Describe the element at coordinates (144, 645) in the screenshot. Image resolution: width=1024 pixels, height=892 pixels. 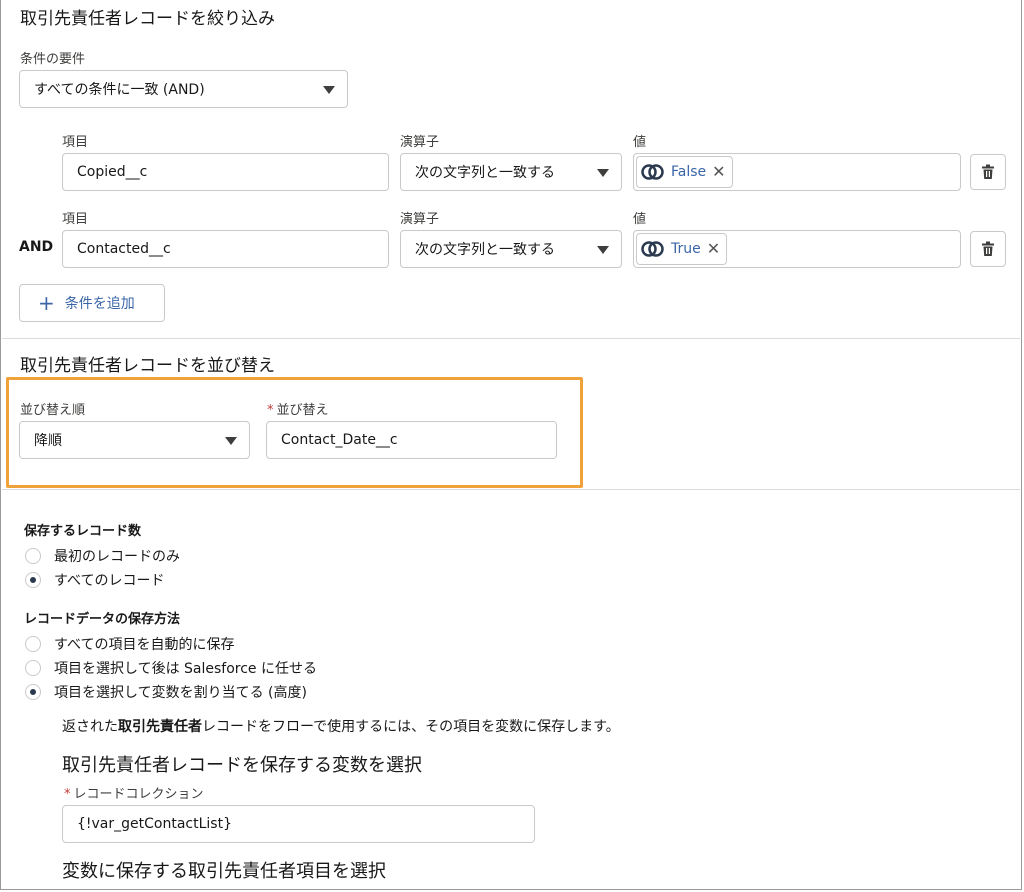
I see `radio-store-auto-label: すべての項目を自動的に保存` at that location.